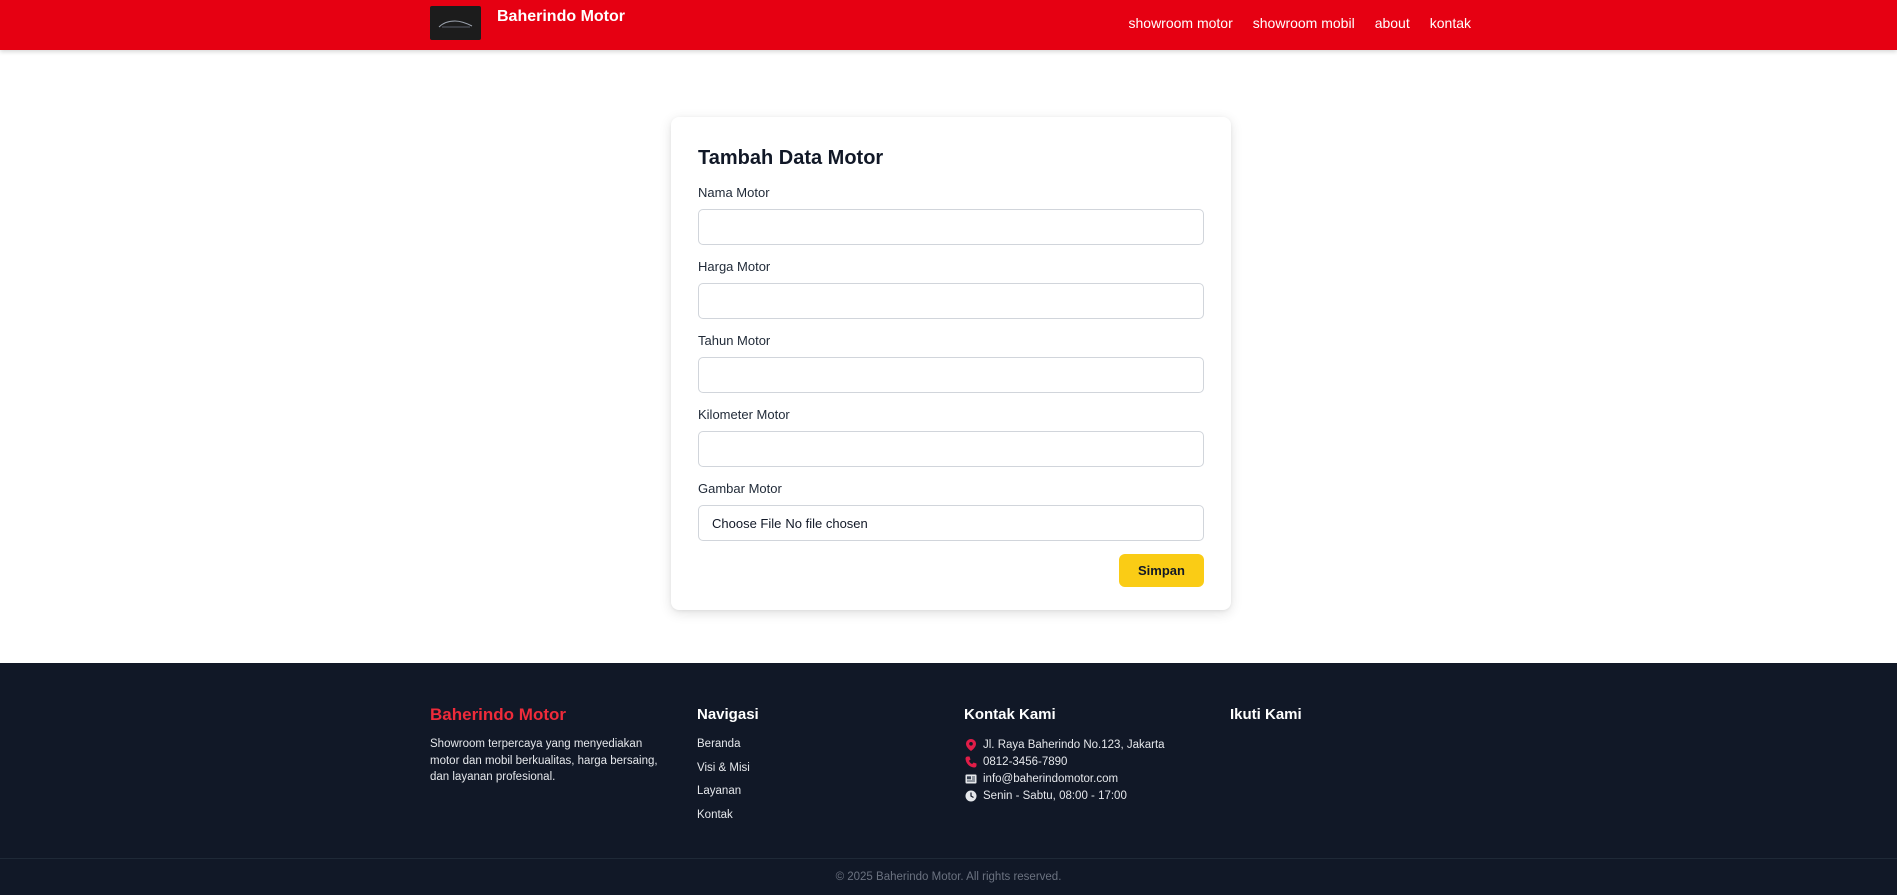 Image resolution: width=1897 pixels, height=895 pixels. What do you see at coordinates (728, 772) in the screenshot?
I see `footer-link-visi-misi: Visi & Misi` at bounding box center [728, 772].